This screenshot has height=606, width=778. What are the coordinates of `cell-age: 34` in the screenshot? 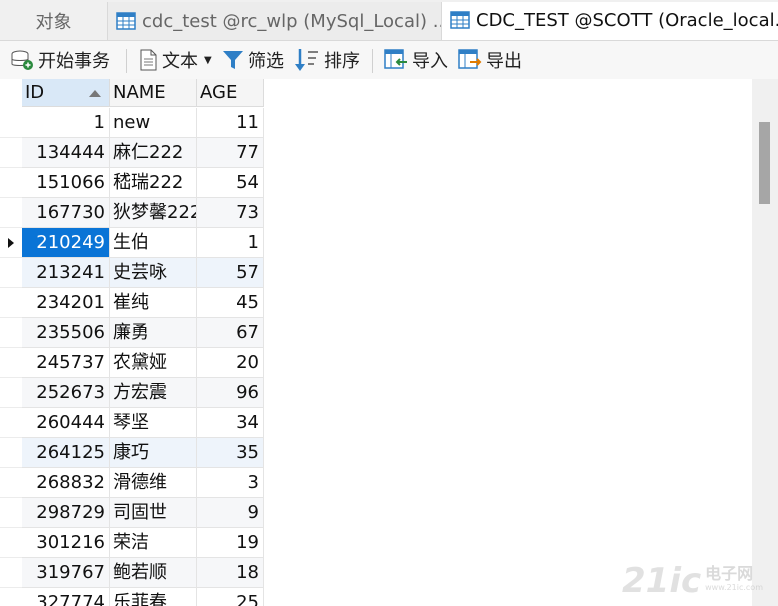 It's located at (230, 423).